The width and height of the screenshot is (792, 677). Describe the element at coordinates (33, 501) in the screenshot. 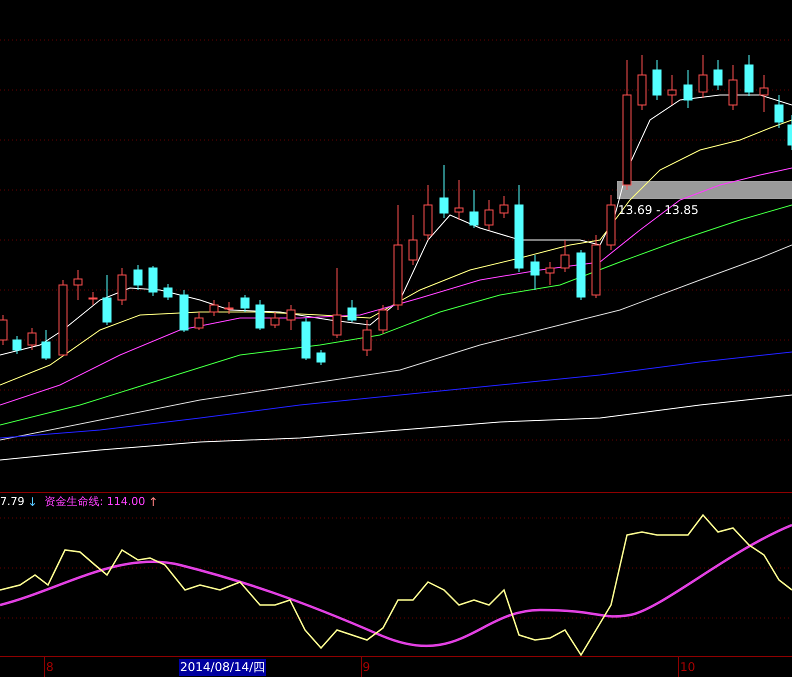

I see `down-arrow-icon: ↓` at that location.